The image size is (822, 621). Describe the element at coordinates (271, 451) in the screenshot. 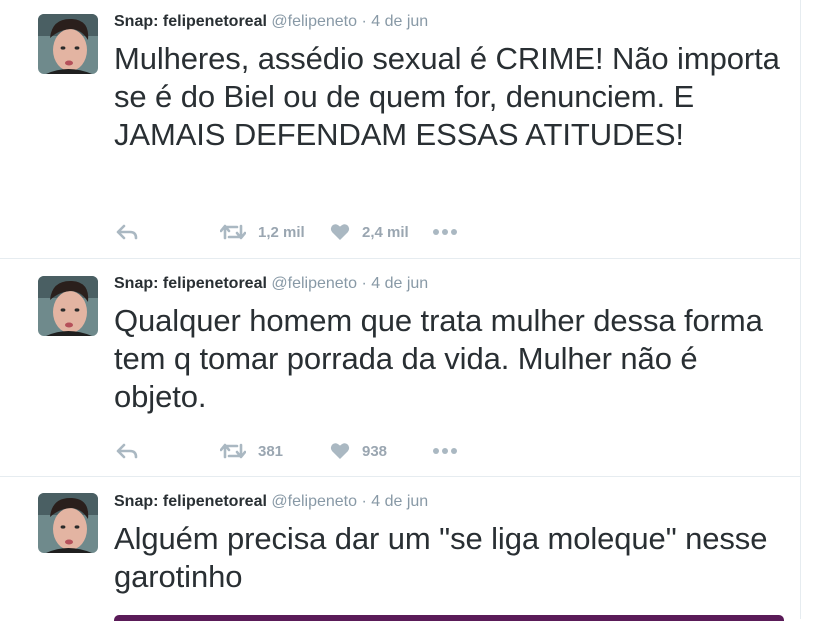

I see `retweet-count: 381` at that location.